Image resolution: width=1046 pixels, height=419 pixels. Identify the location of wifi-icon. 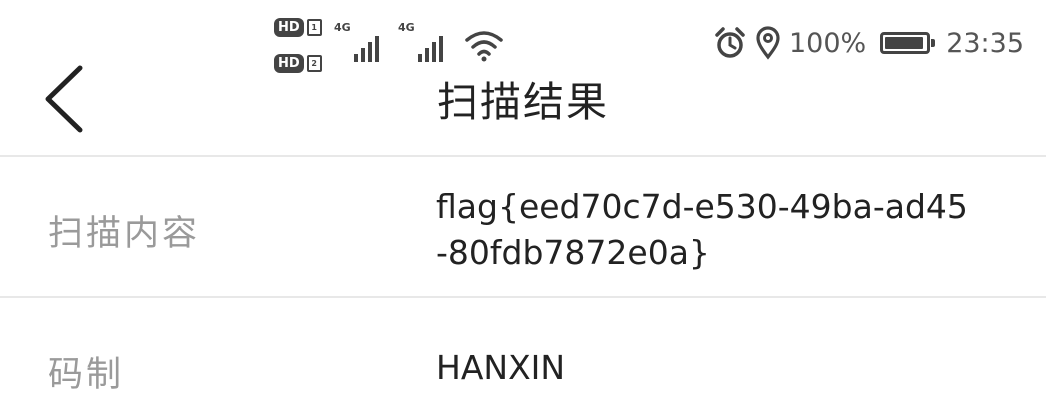
(484, 46).